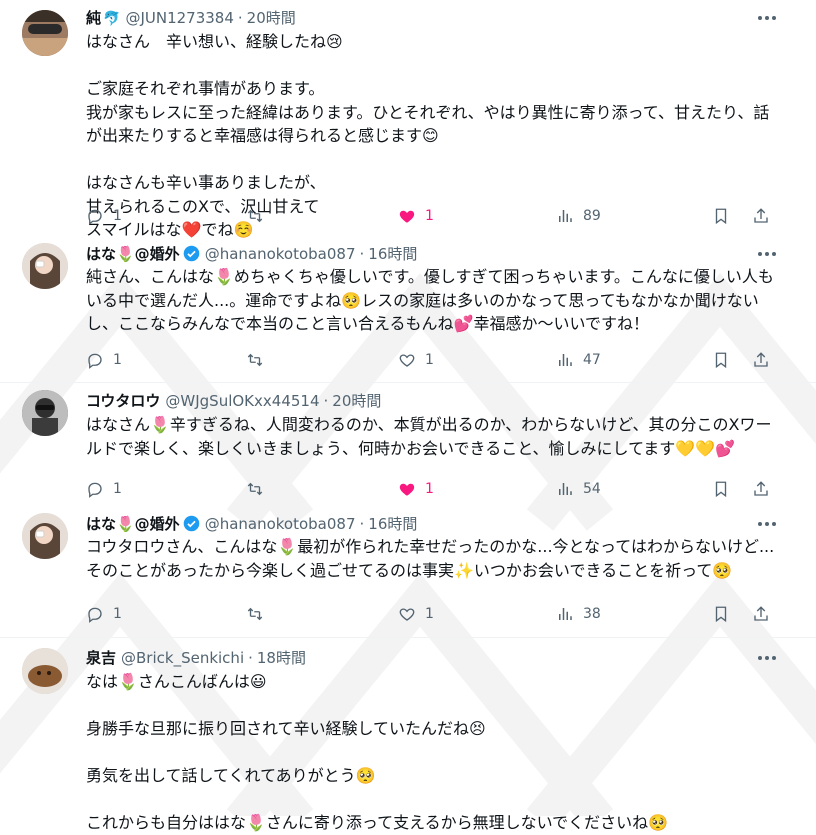 The width and height of the screenshot is (816, 835). What do you see at coordinates (231, 775) in the screenshot?
I see `tweet-paragraph: 勇気を出して話してくれてありがとう🥺` at bounding box center [231, 775].